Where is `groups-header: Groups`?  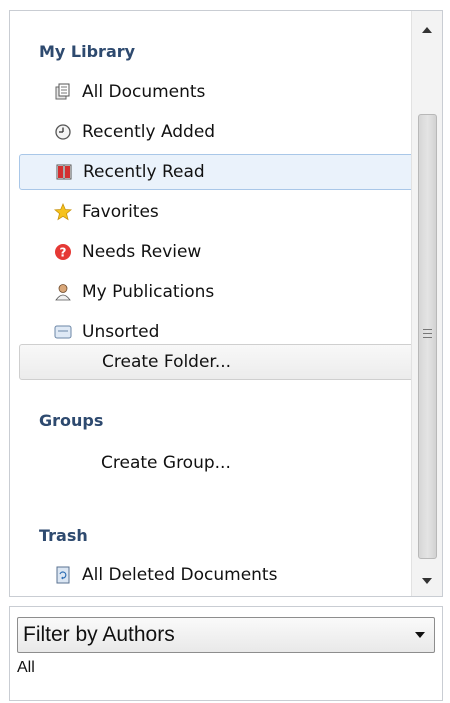 groups-header: Groups is located at coordinates (71, 420).